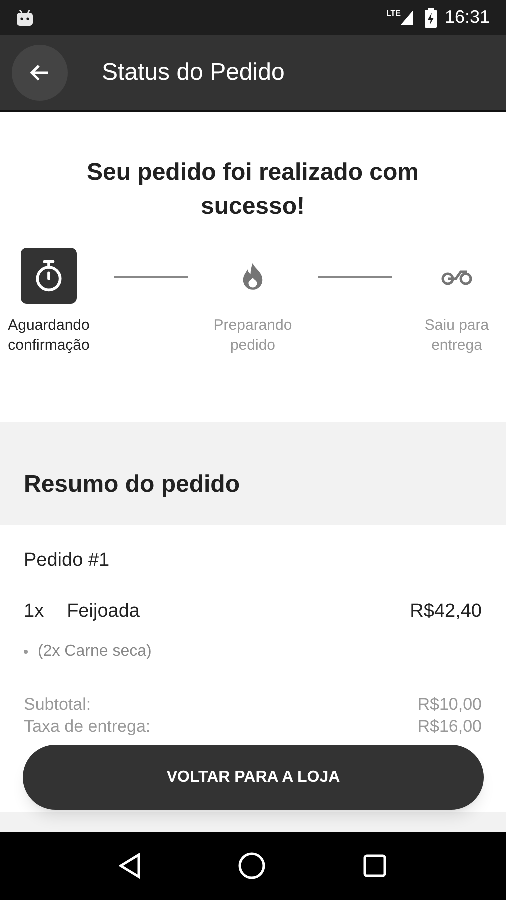  What do you see at coordinates (25, 18) in the screenshot?
I see `android-icon` at bounding box center [25, 18].